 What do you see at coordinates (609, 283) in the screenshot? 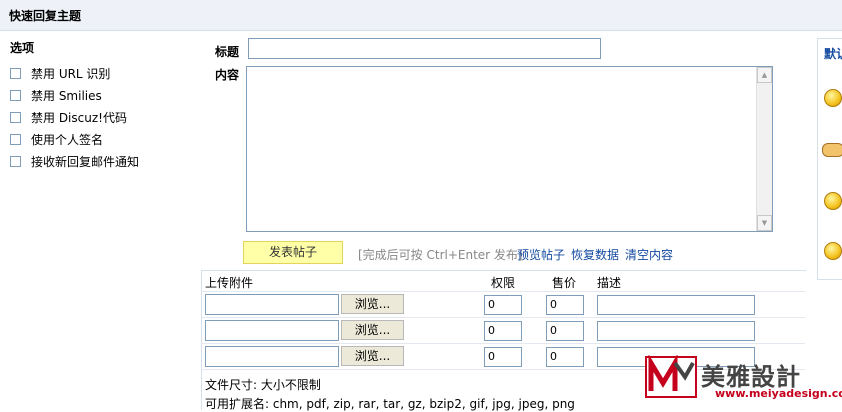
I see `description-header: 描述` at bounding box center [609, 283].